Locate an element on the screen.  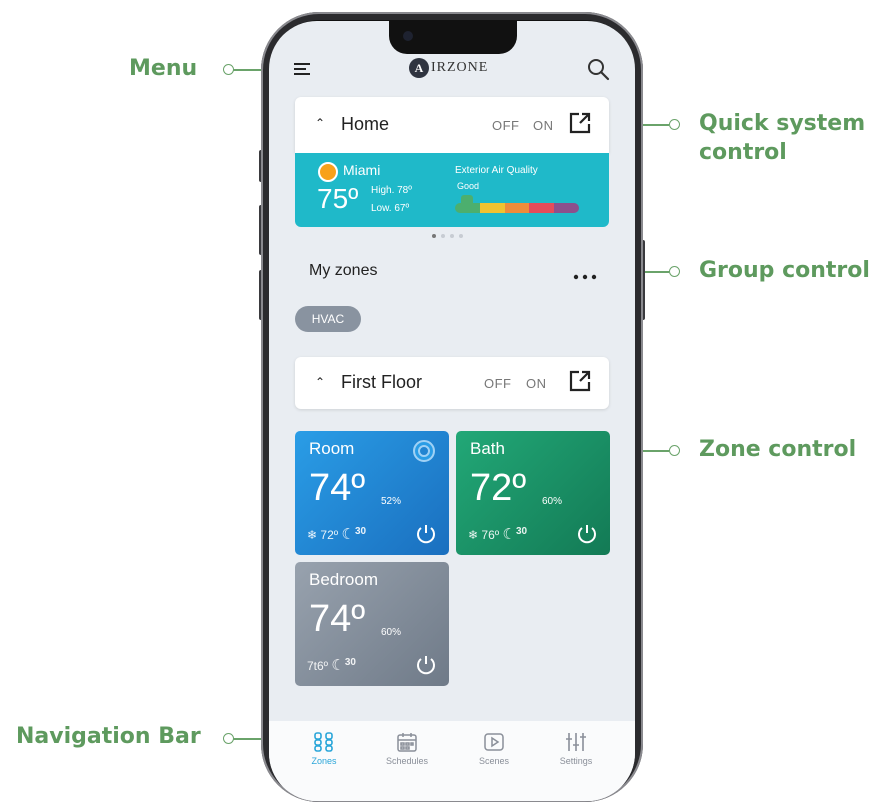
nav-label: Settings is located at coordinates (576, 761).